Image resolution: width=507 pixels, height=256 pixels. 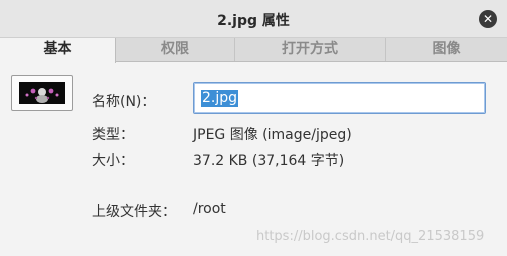 What do you see at coordinates (220, 98) in the screenshot?
I see `name-field-selected-text: 2.jpg` at bounding box center [220, 98].